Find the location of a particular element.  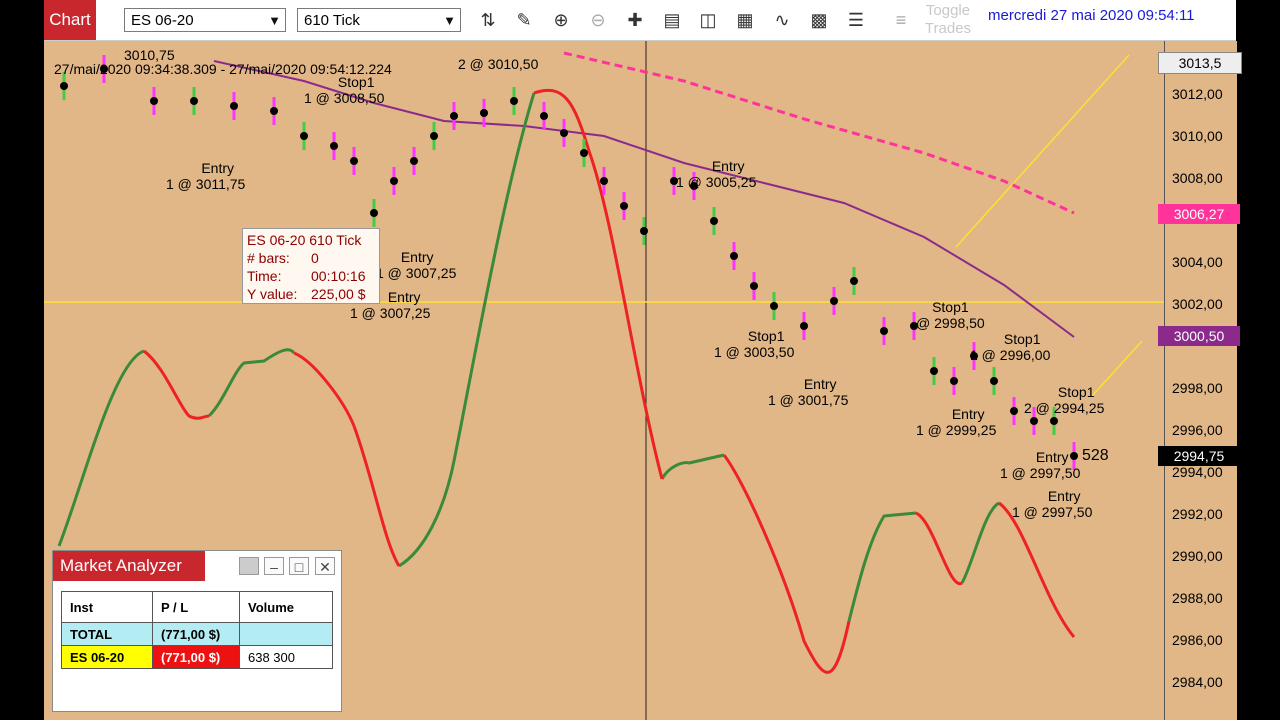

axis-label: 3004,00 is located at coordinates (1197, 262).